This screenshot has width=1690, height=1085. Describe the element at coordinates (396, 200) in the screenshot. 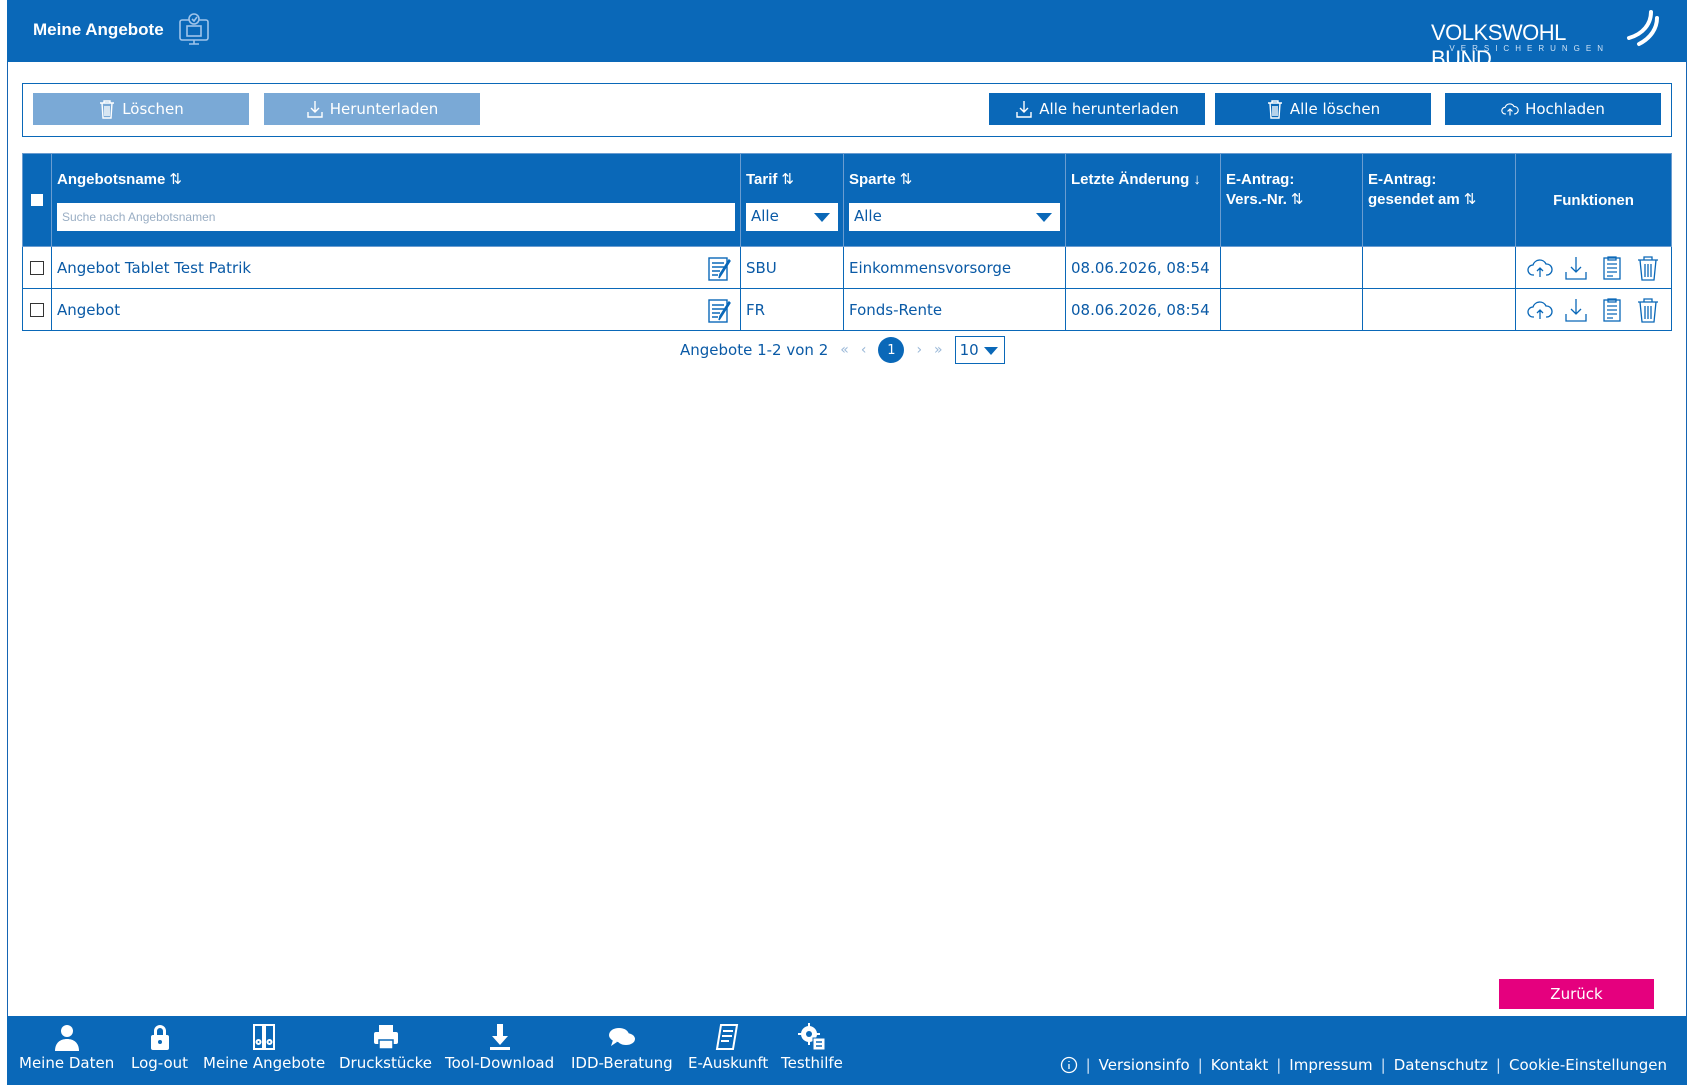

I see `column-name: Angebotsname ⇅` at that location.